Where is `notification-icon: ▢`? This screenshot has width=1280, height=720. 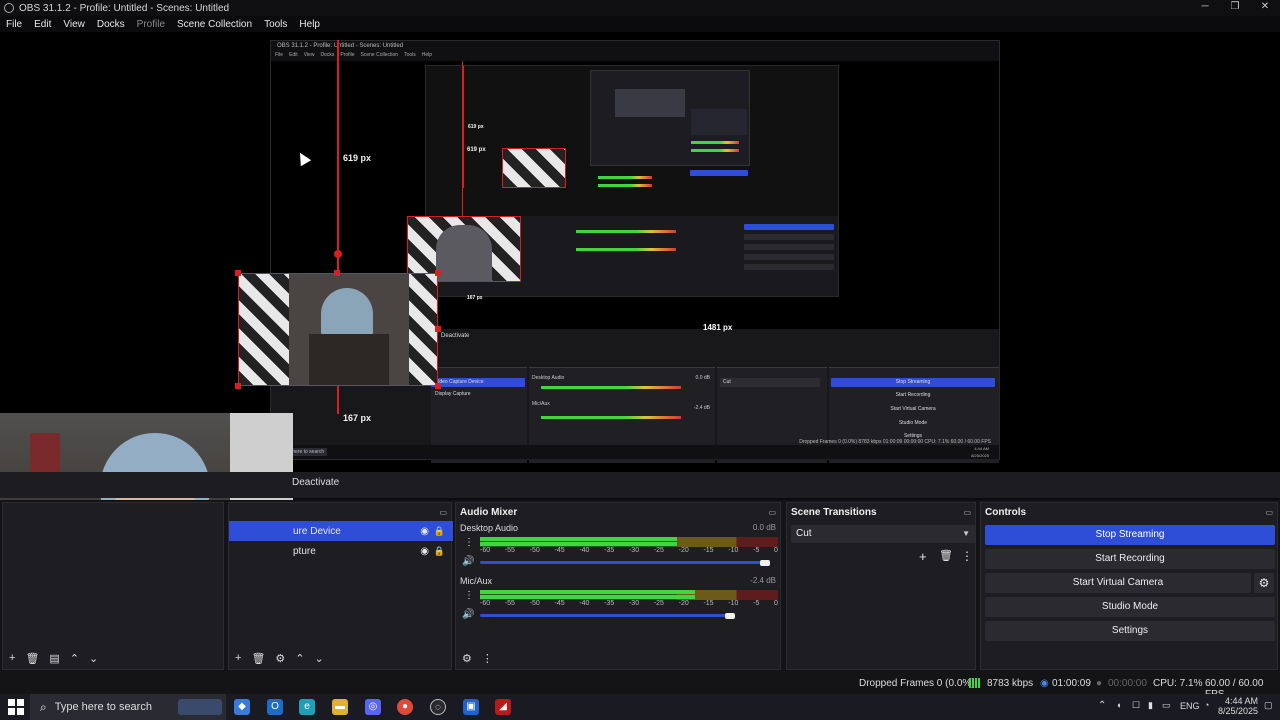 notification-icon: ▢ is located at coordinates (1268, 705).